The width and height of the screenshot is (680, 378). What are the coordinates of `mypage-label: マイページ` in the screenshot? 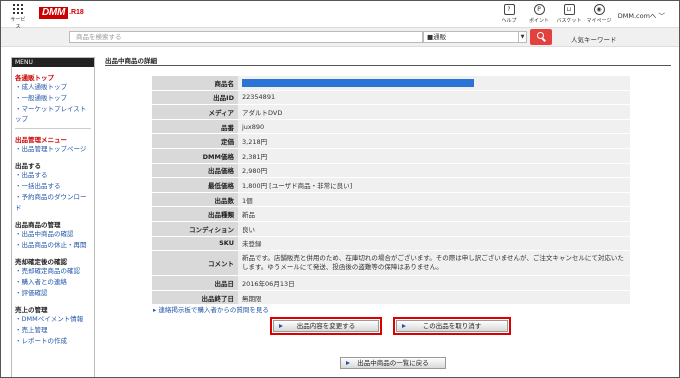 It's located at (599, 21).